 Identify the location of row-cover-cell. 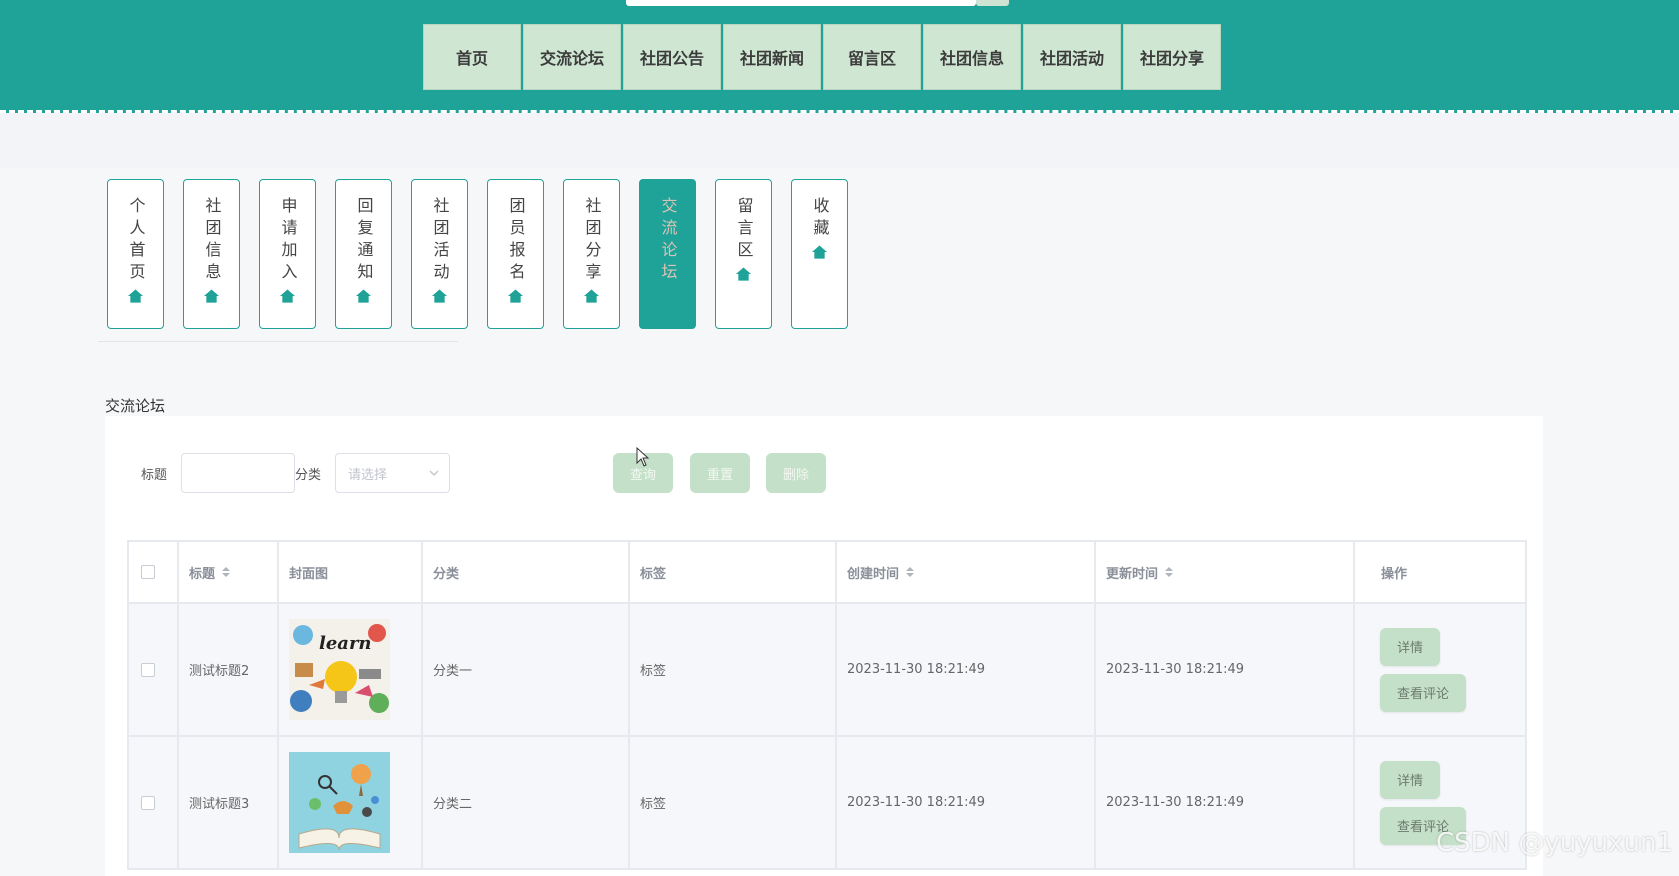
(351, 802).